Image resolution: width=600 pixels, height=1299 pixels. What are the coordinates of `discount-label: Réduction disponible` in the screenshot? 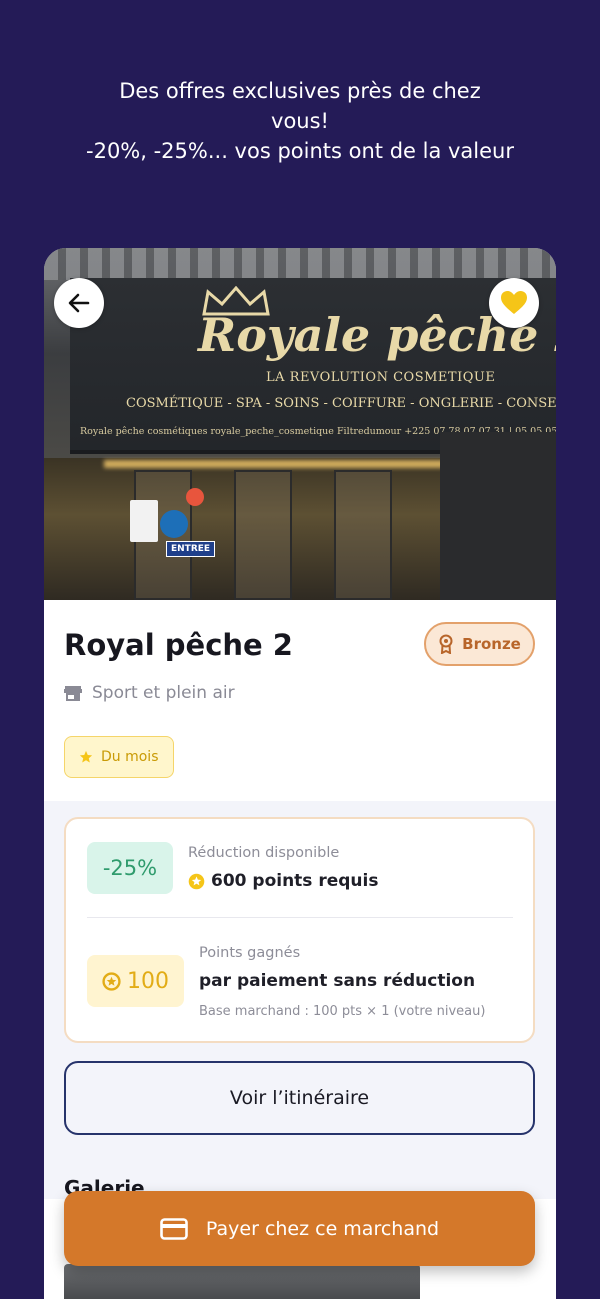 It's located at (264, 853).